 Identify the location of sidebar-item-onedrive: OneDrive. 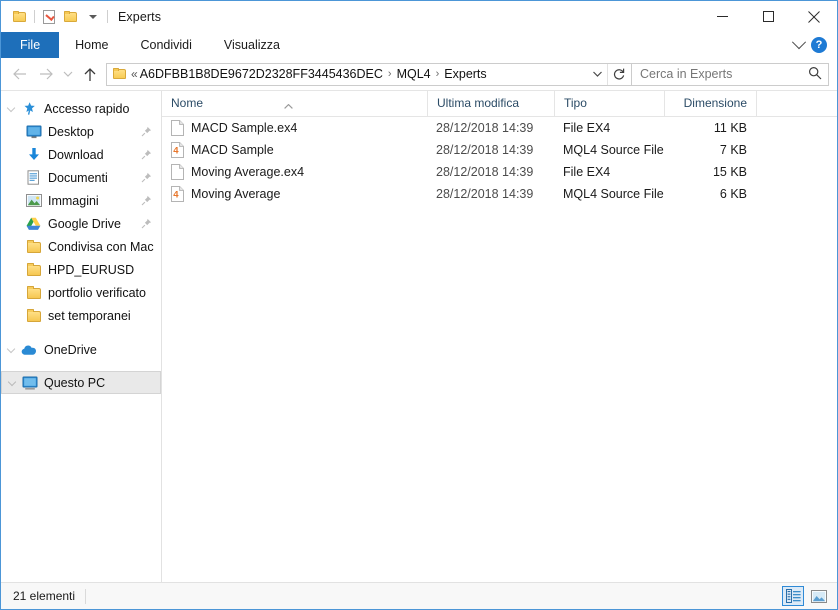
(81, 349).